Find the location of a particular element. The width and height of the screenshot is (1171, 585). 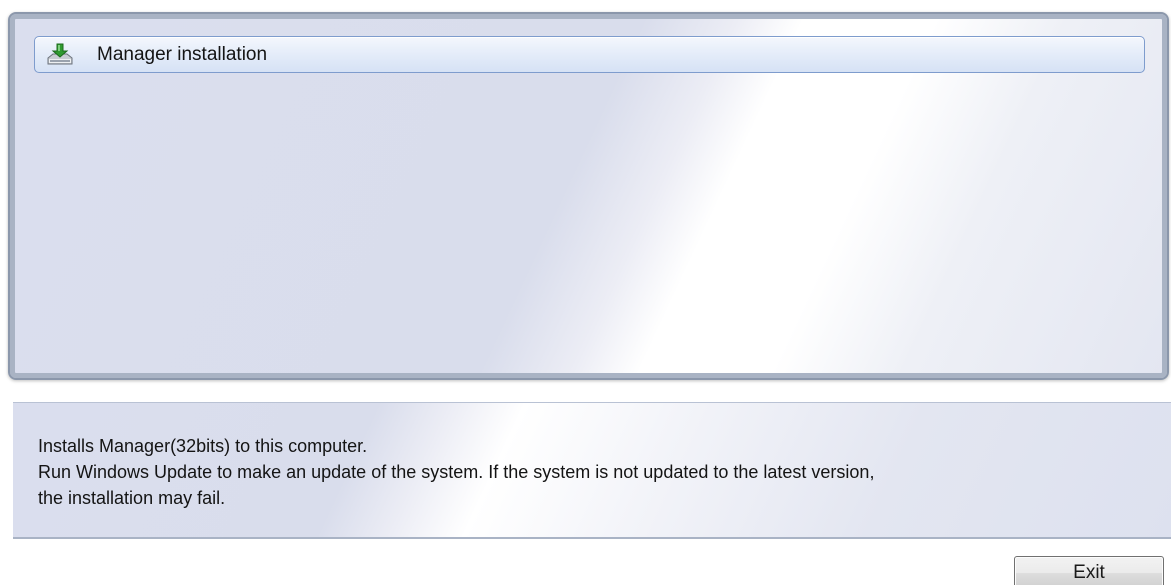

installer-item-list: Manager installation is located at coordinates (589, 54).